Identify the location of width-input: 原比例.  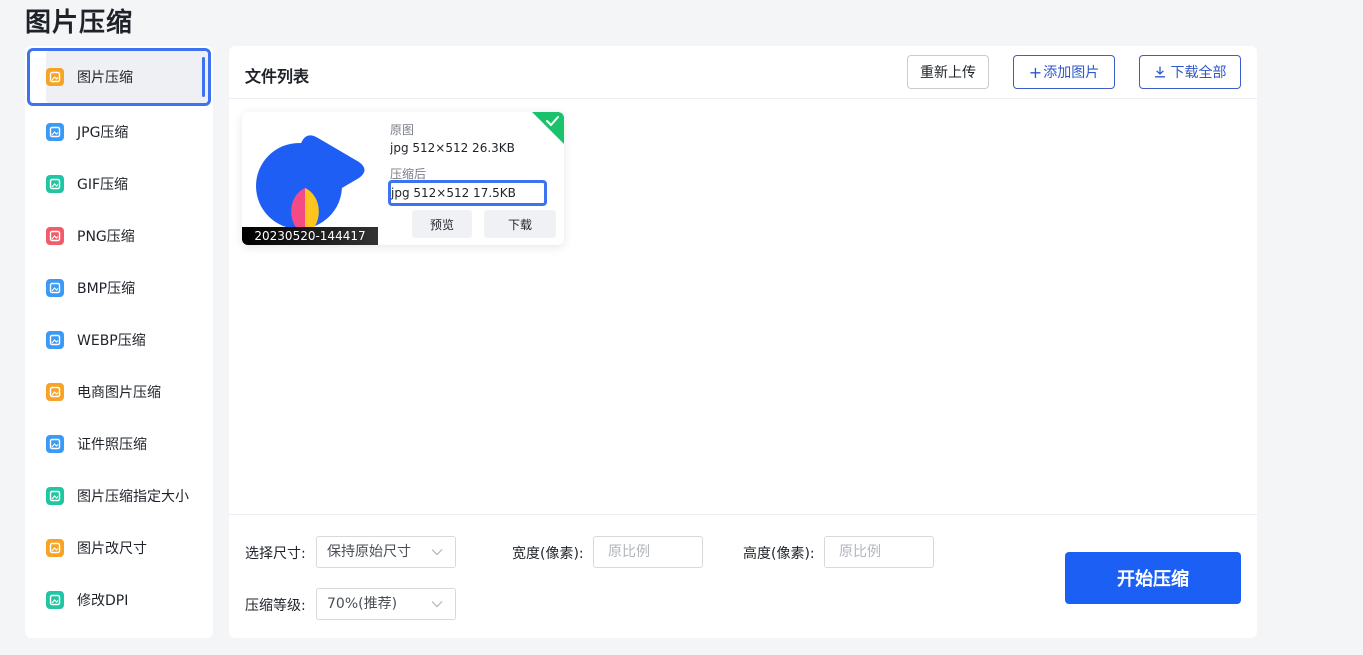
(648, 552).